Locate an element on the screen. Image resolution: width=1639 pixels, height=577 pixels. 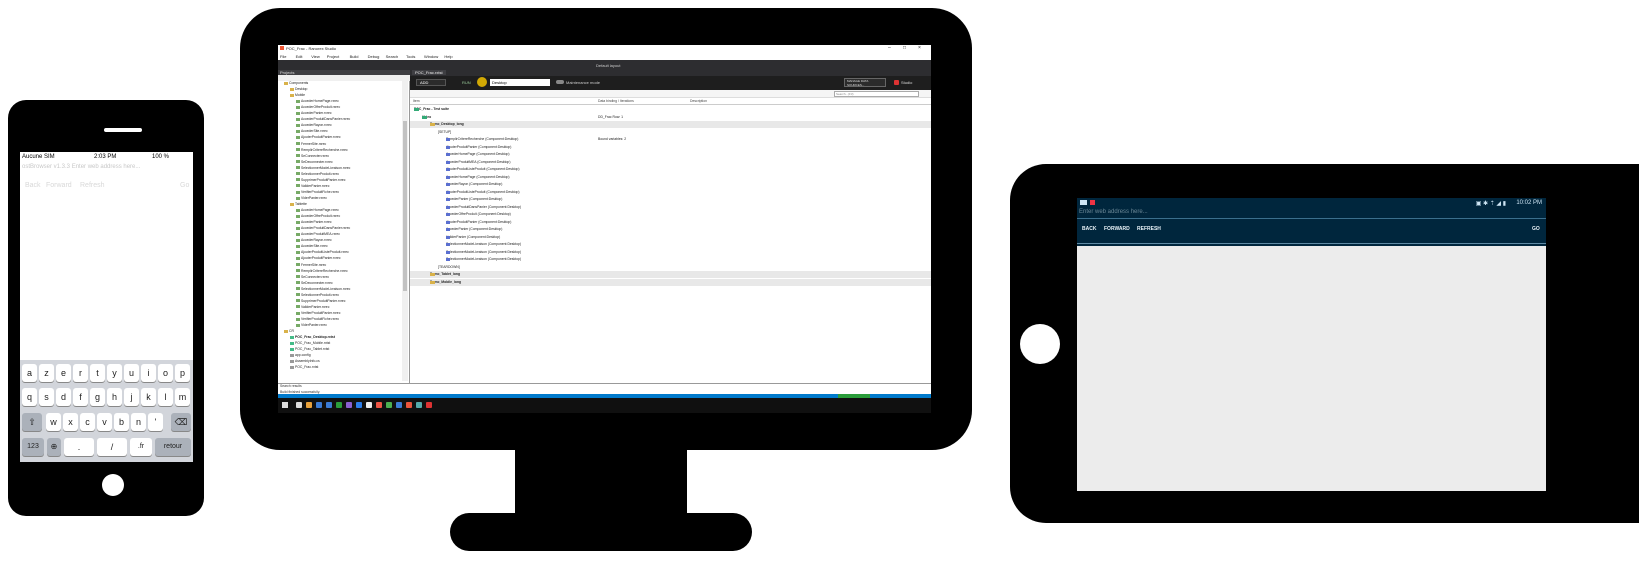
tablet-back-button: BACK is located at coordinates (1089, 229).